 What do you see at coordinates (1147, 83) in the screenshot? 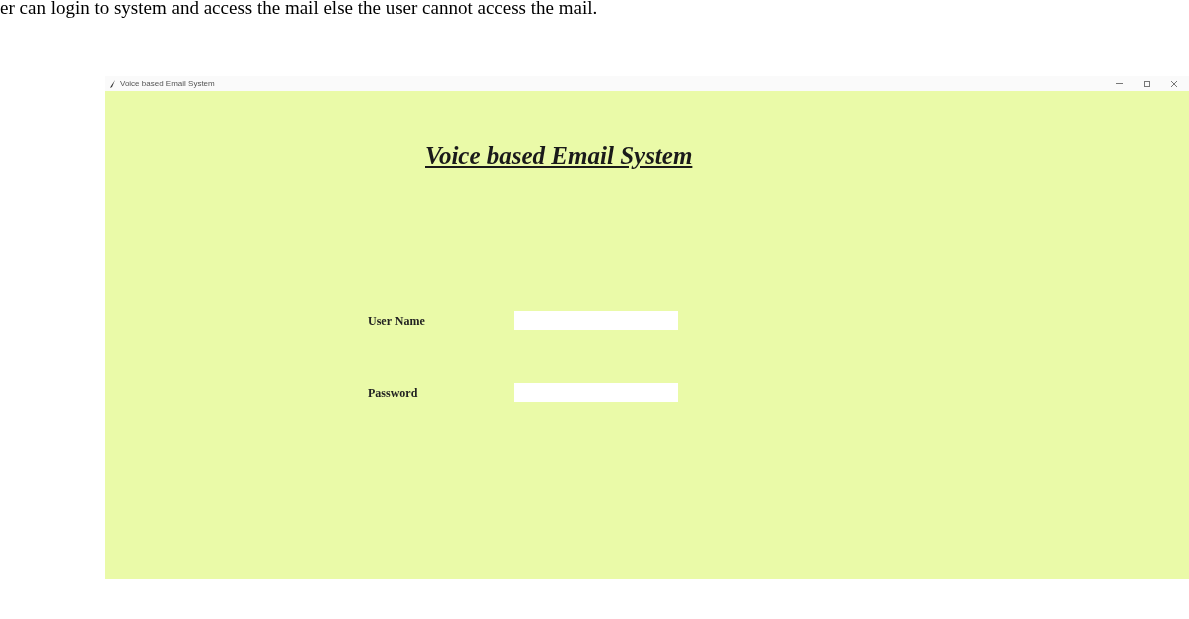
I see `maximize-icon` at bounding box center [1147, 83].